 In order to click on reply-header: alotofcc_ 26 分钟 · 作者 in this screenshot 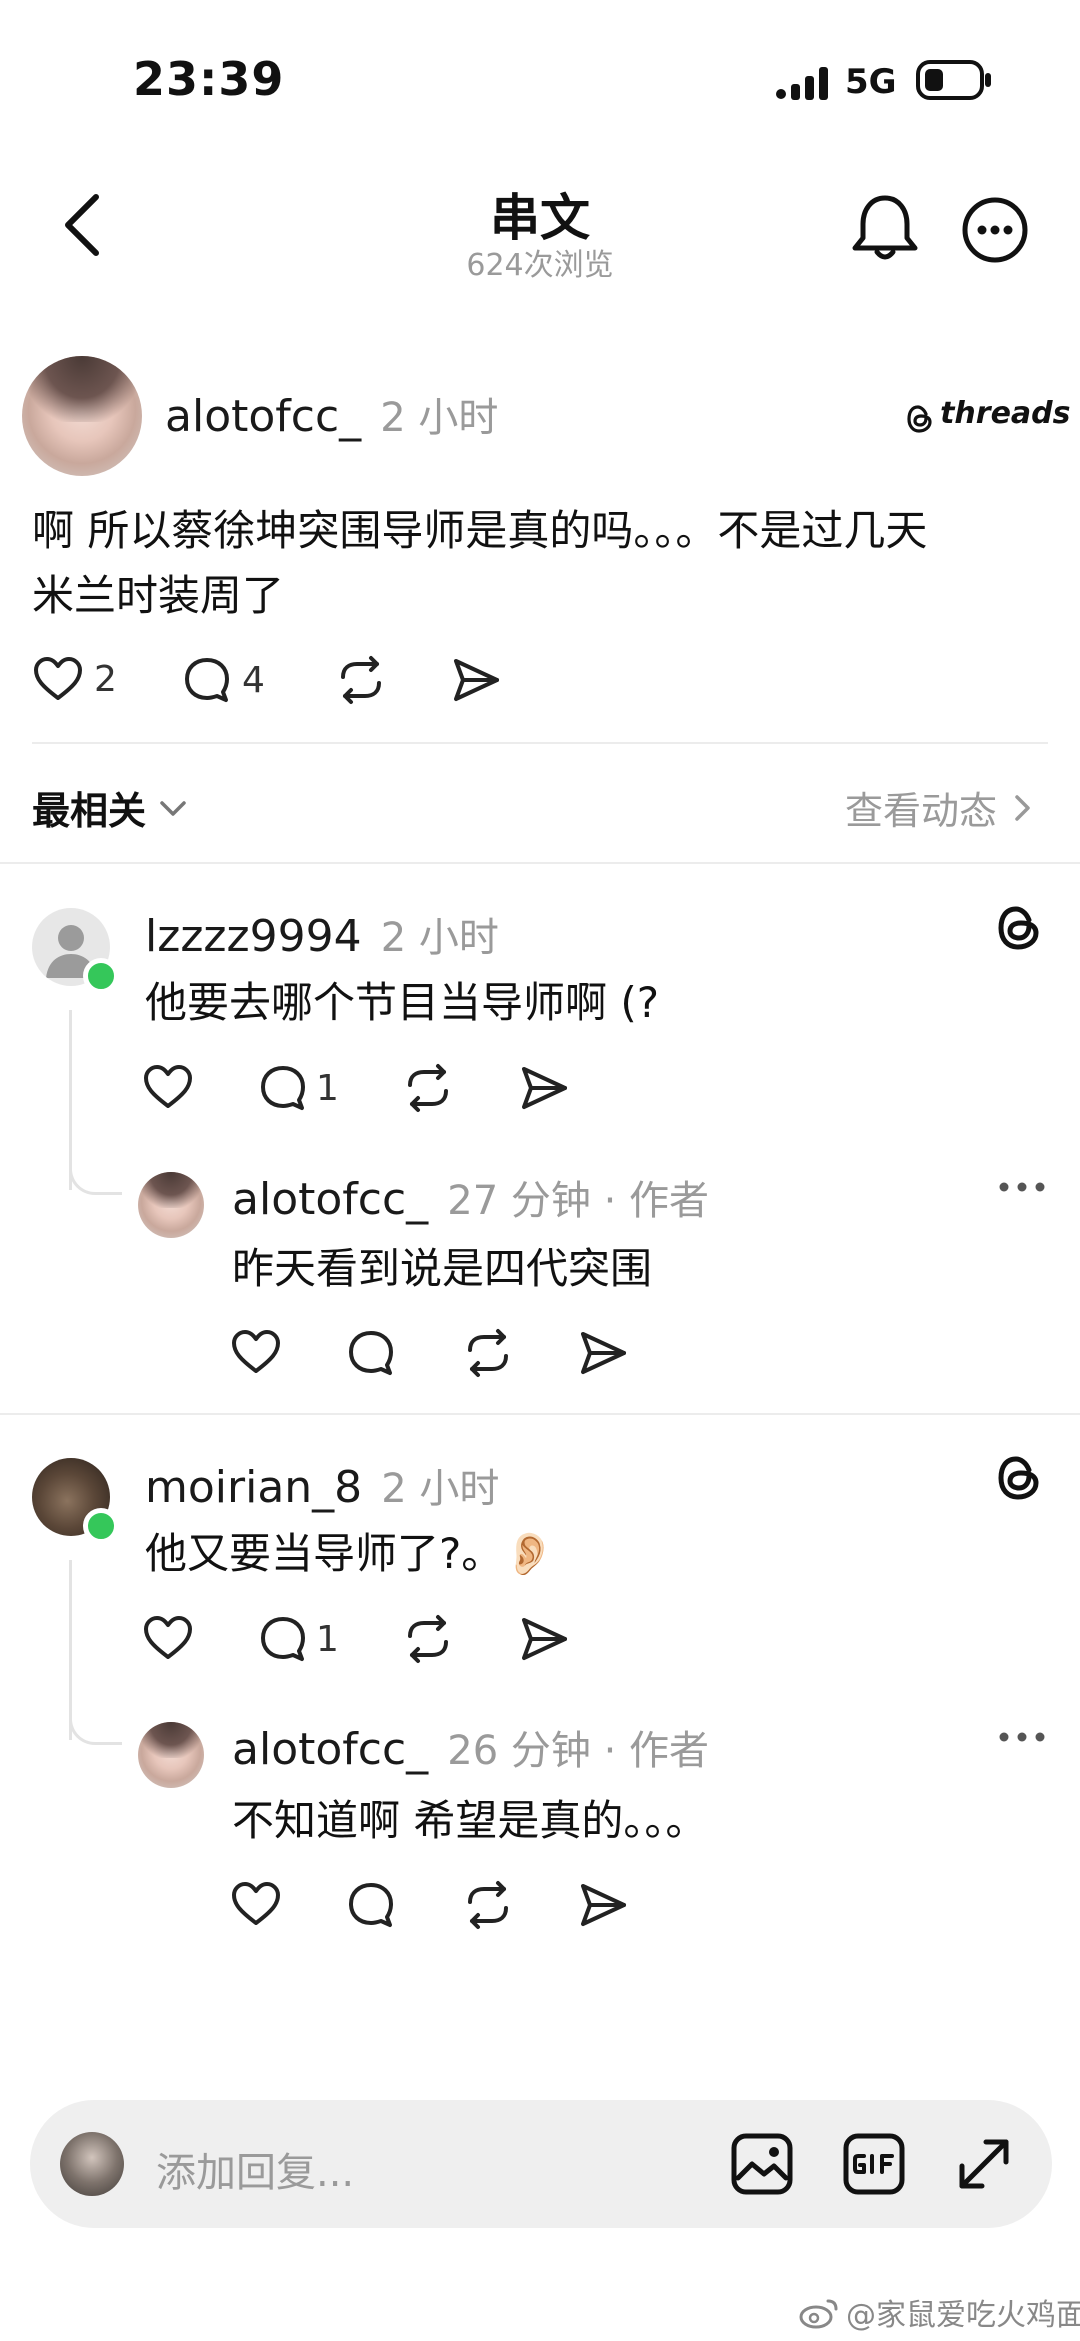, I will do `click(470, 1747)`.